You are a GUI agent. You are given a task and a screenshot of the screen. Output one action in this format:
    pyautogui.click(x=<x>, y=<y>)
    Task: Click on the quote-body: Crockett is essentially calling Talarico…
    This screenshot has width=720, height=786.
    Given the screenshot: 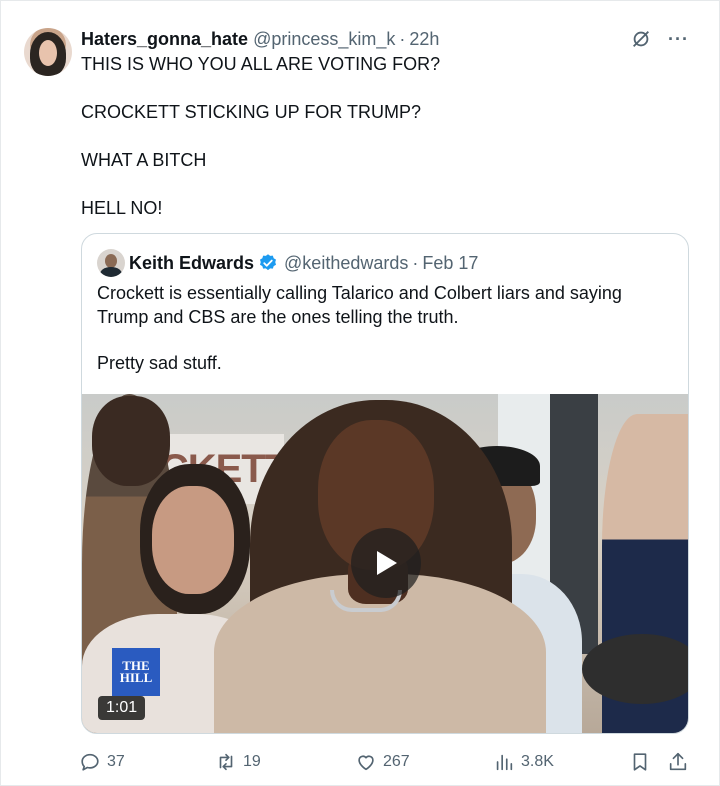 What is the action you would take?
    pyautogui.click(x=382, y=339)
    